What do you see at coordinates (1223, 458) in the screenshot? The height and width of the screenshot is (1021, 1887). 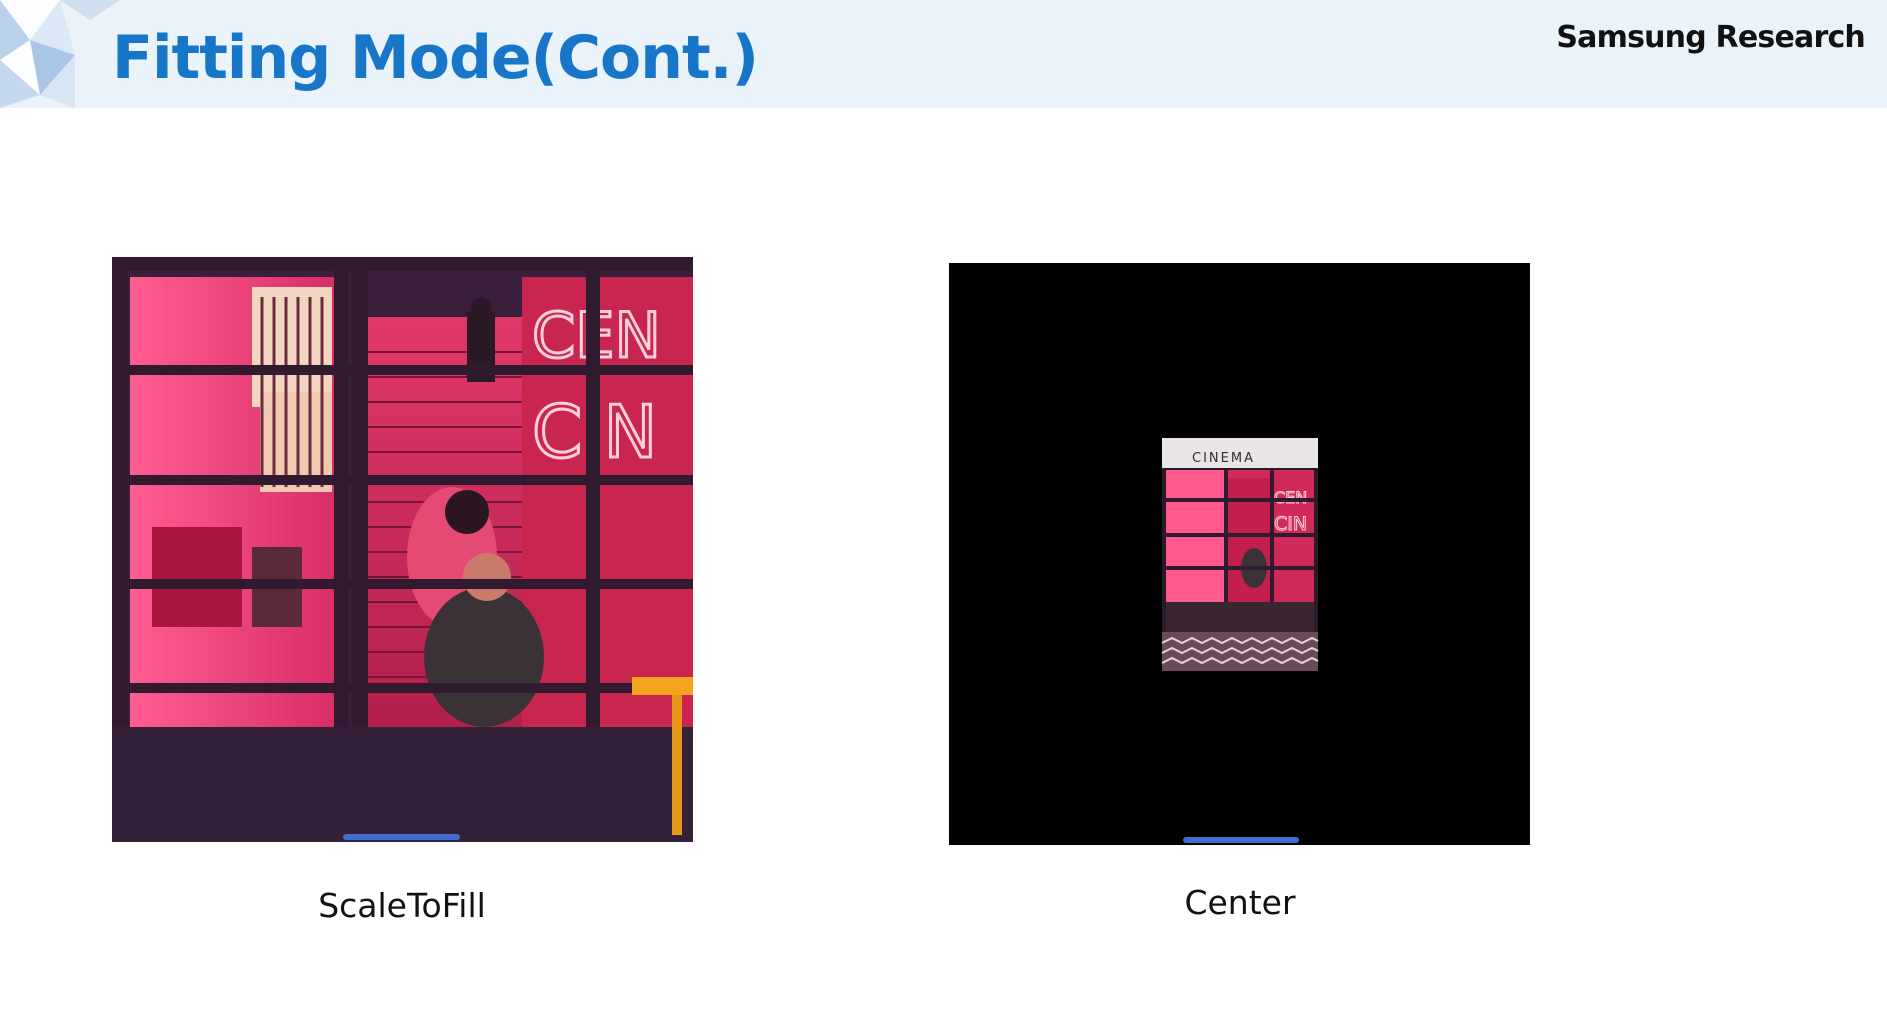 I see `cinema-marquee-text: CINEMA` at bounding box center [1223, 458].